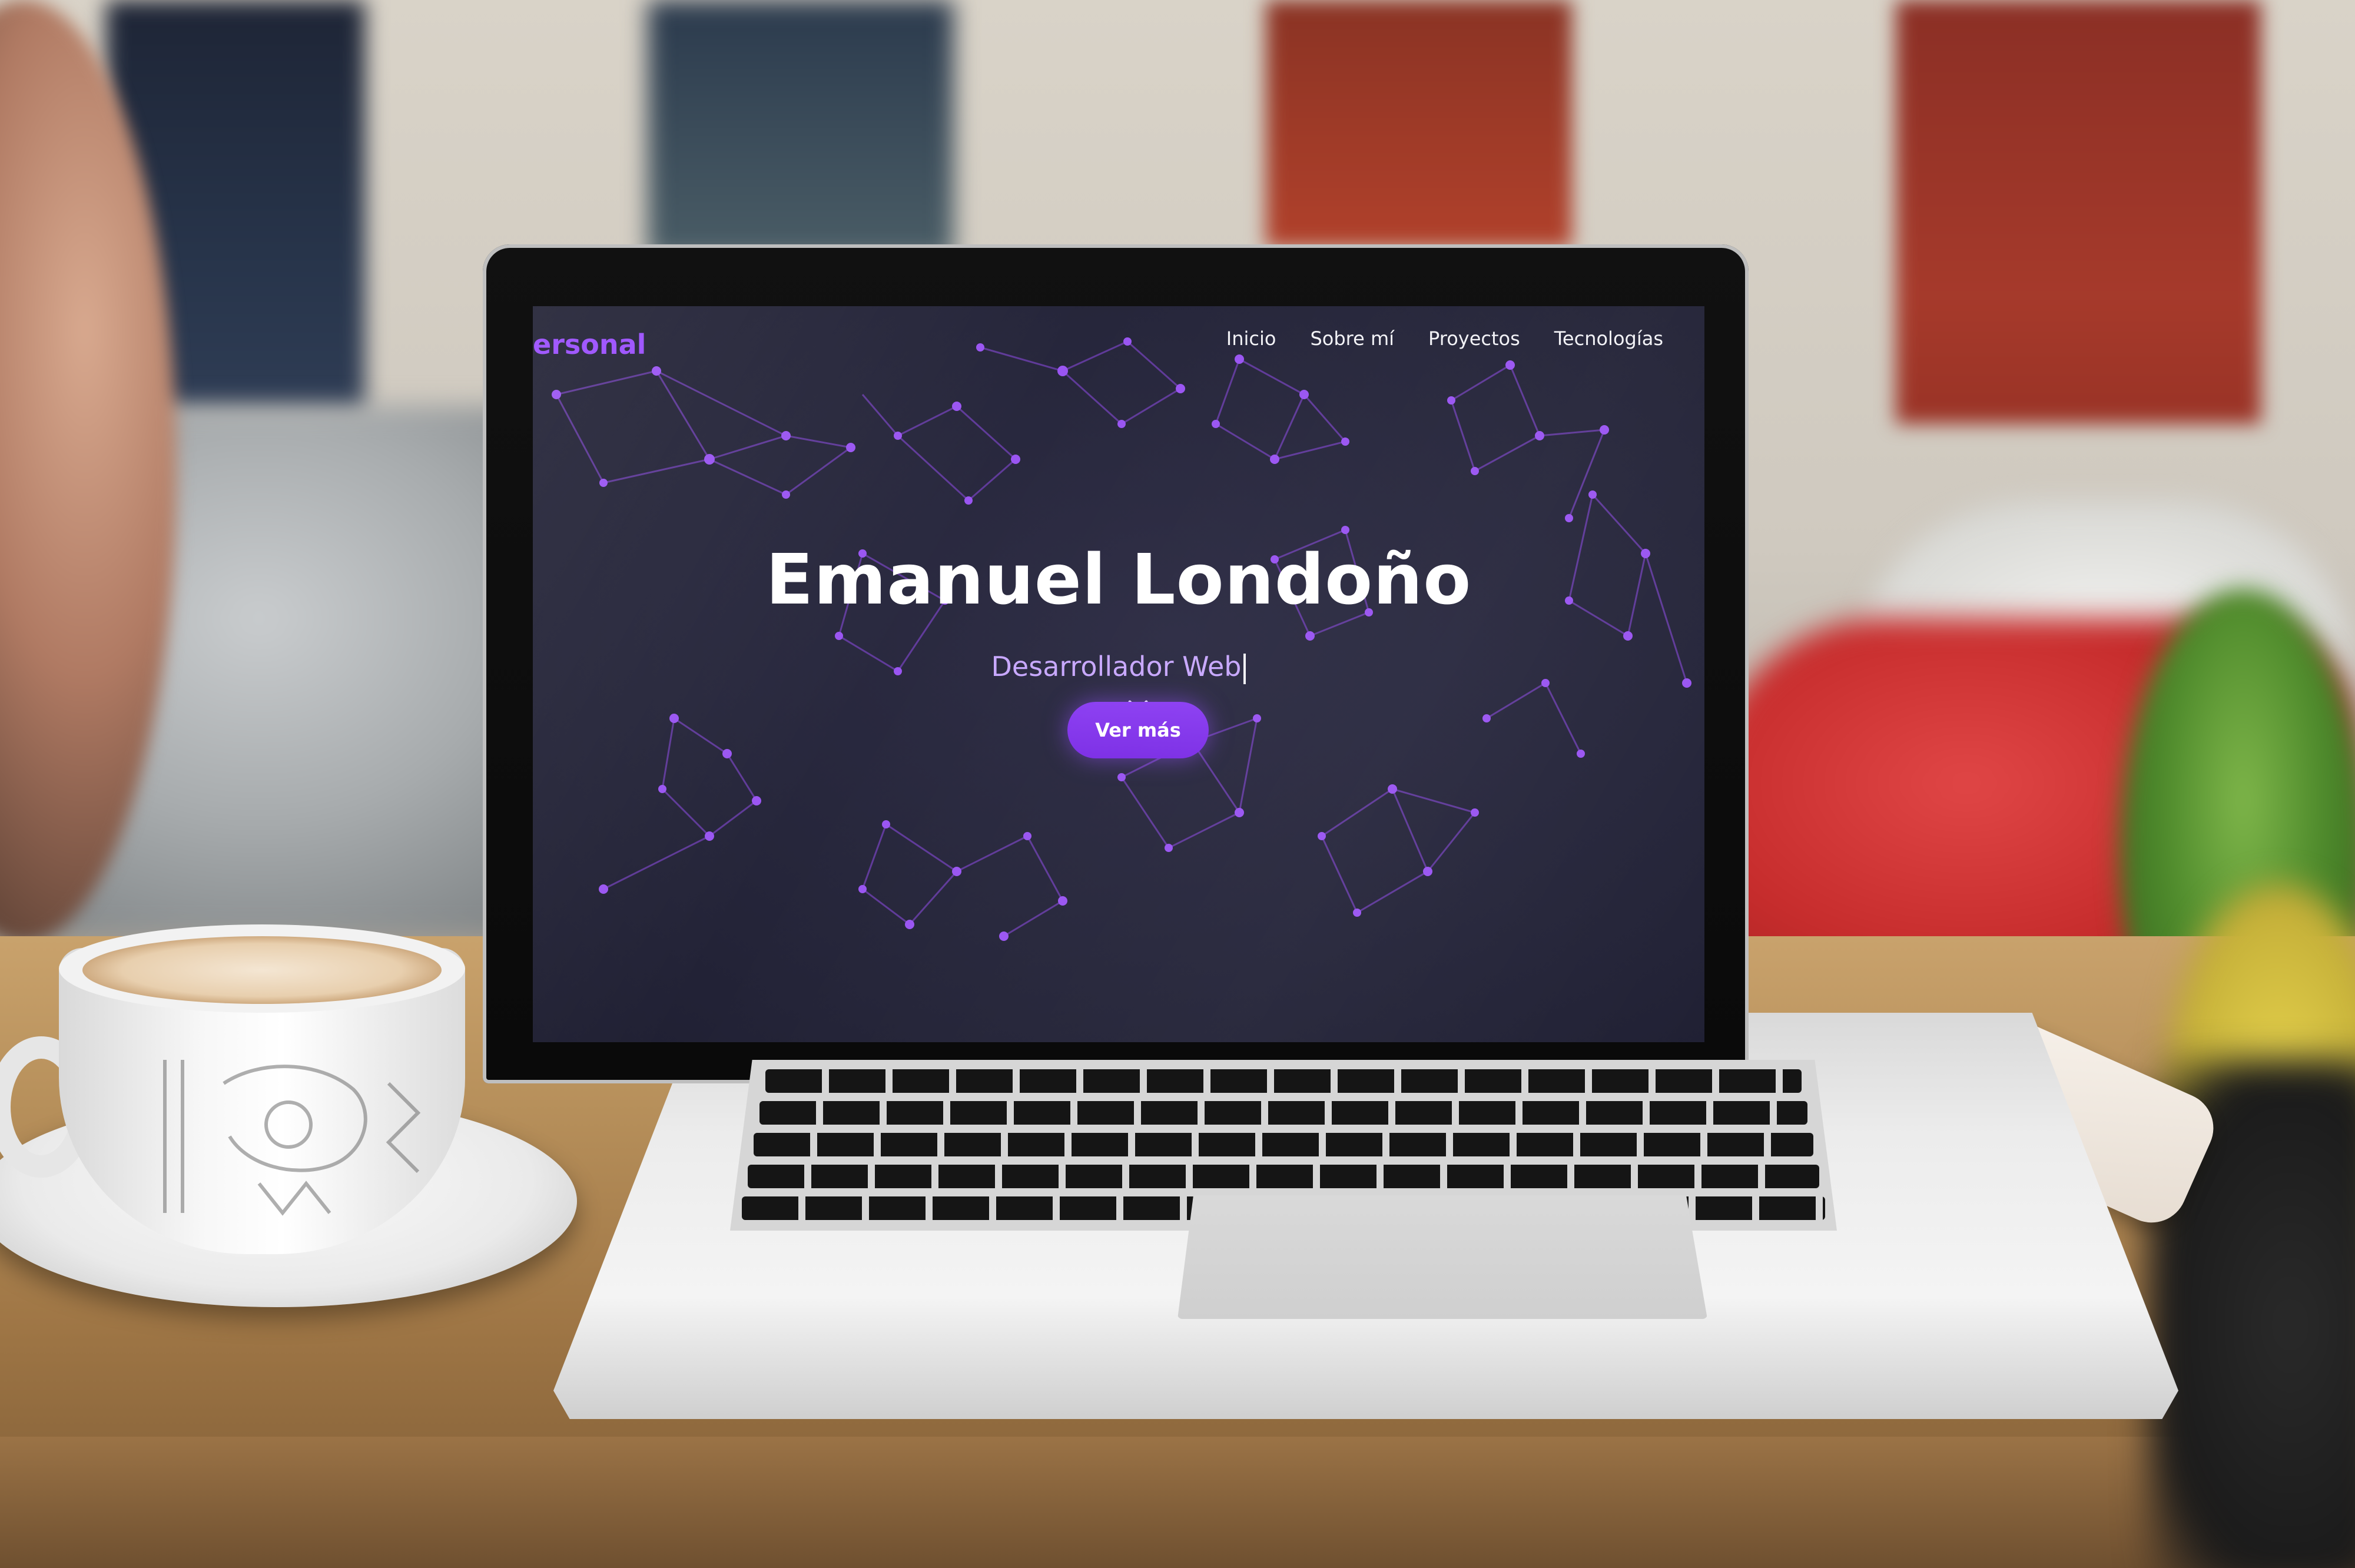 This screenshot has width=2355, height=1568. What do you see at coordinates (2078, 212) in the screenshot?
I see `background-panel` at bounding box center [2078, 212].